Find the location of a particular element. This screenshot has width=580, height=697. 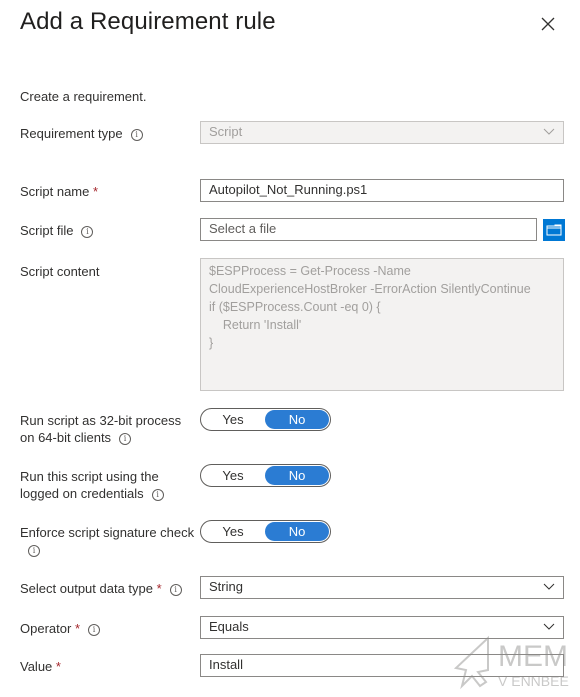

output-data-type-label: Select output data type * i is located at coordinates (101, 588).